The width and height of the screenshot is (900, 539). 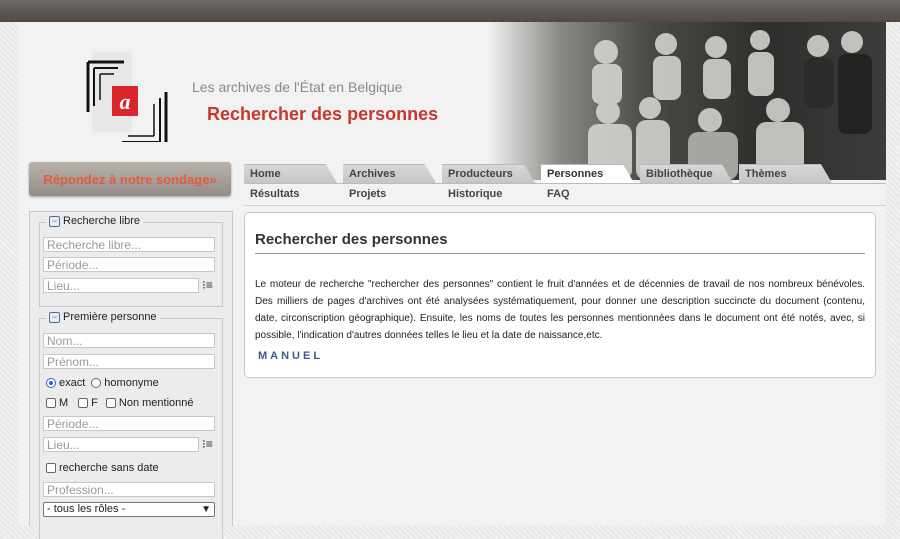 What do you see at coordinates (110, 317) in the screenshot?
I see `first-person-label: Première personne` at bounding box center [110, 317].